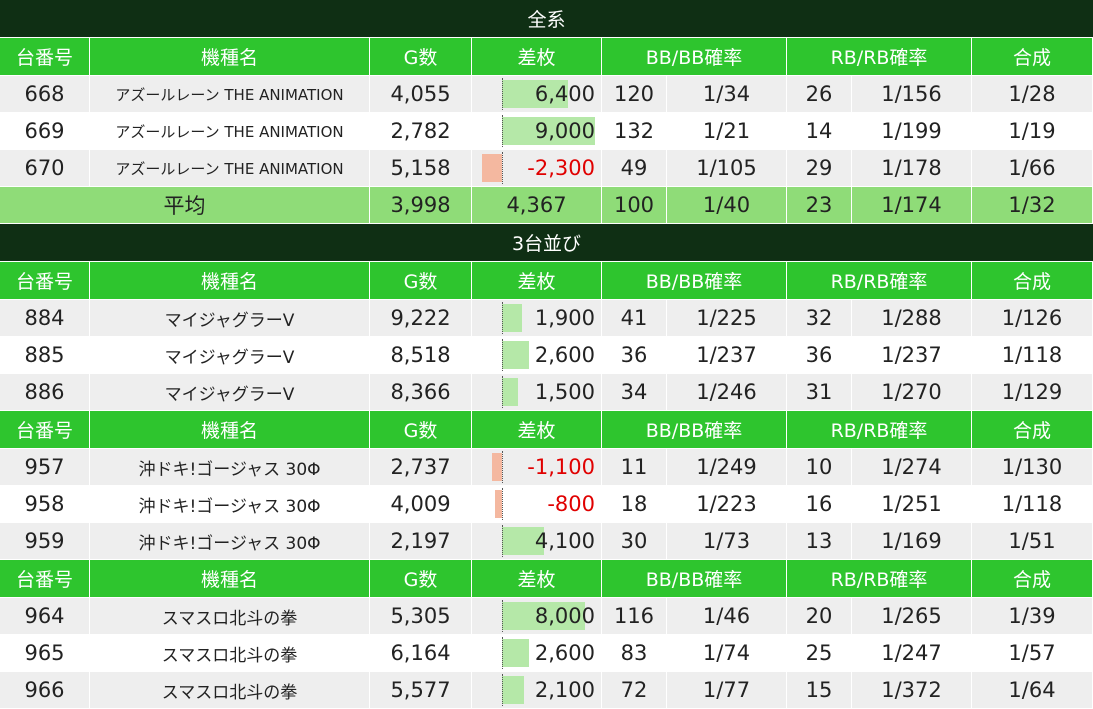 This screenshot has height=709, width=1093. What do you see at coordinates (819, 541) in the screenshot?
I see `cell-rb: 13` at bounding box center [819, 541].